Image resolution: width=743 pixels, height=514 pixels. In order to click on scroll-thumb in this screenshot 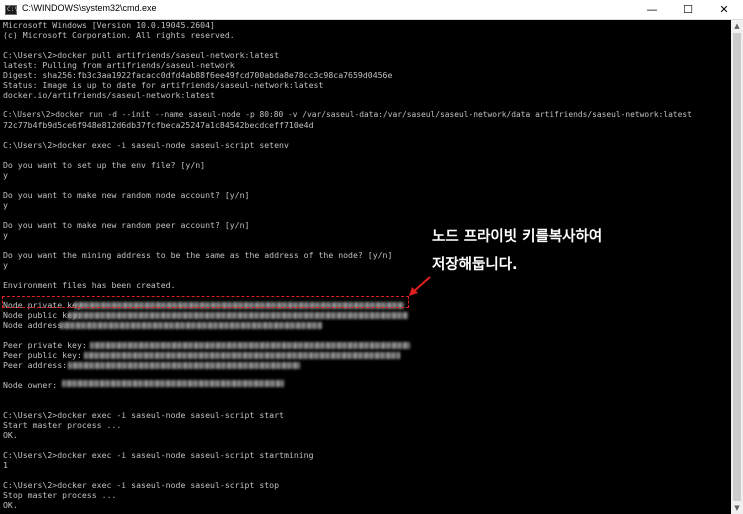, I will do `click(737, 267)`.